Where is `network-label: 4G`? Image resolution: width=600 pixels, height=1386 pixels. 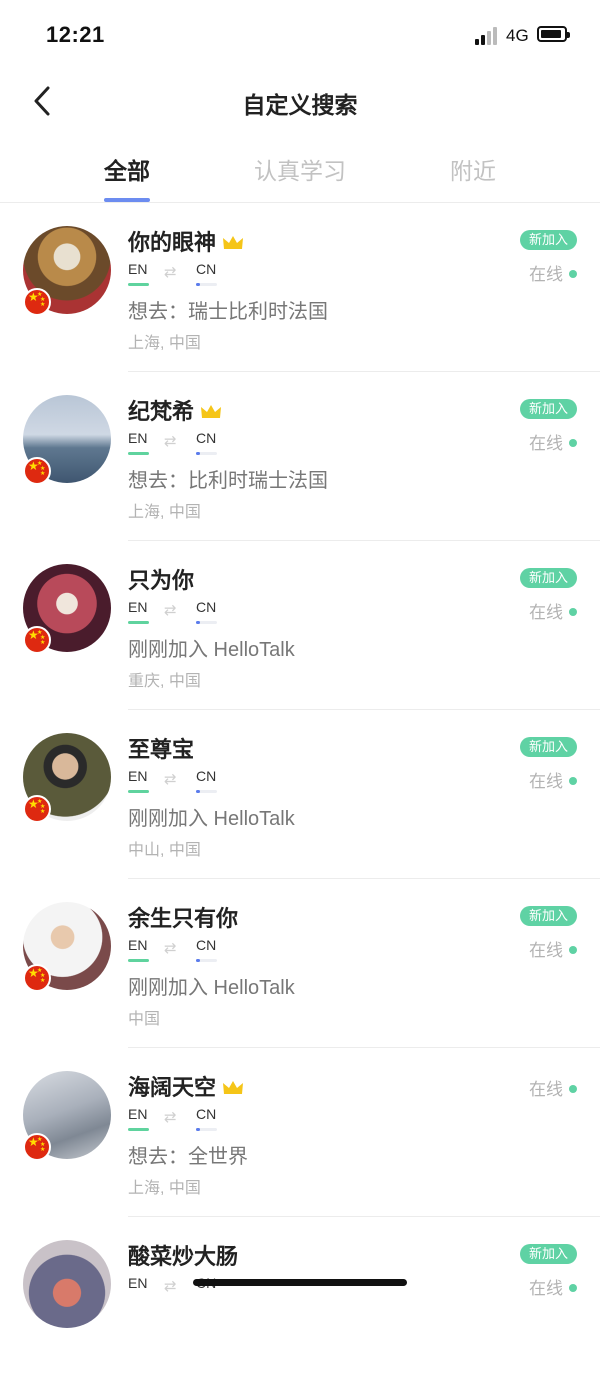 network-label: 4G is located at coordinates (517, 35).